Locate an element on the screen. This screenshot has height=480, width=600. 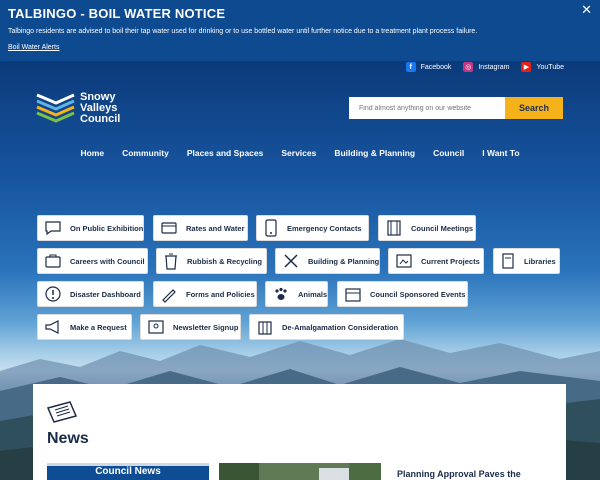
site-search: Search is located at coordinates (456, 108).